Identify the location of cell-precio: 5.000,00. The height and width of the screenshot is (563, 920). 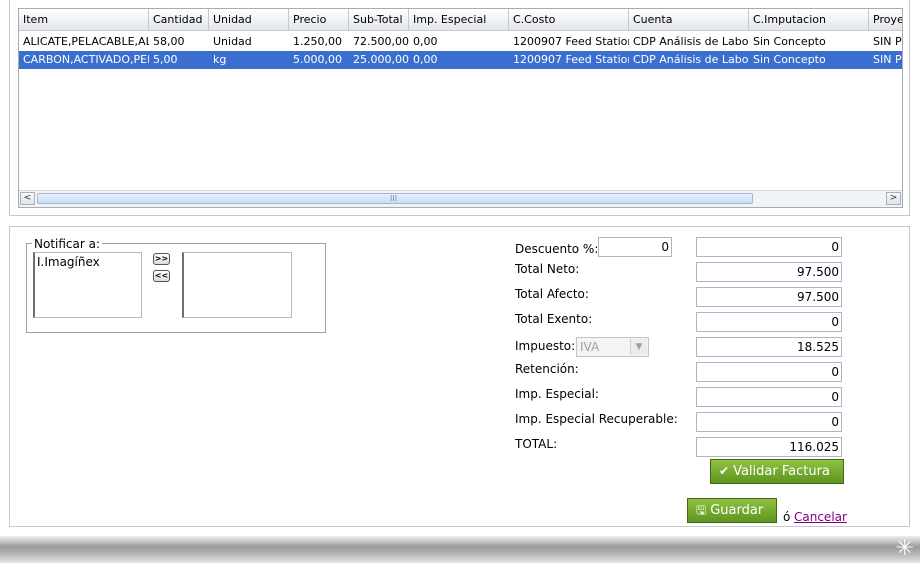
(317, 59).